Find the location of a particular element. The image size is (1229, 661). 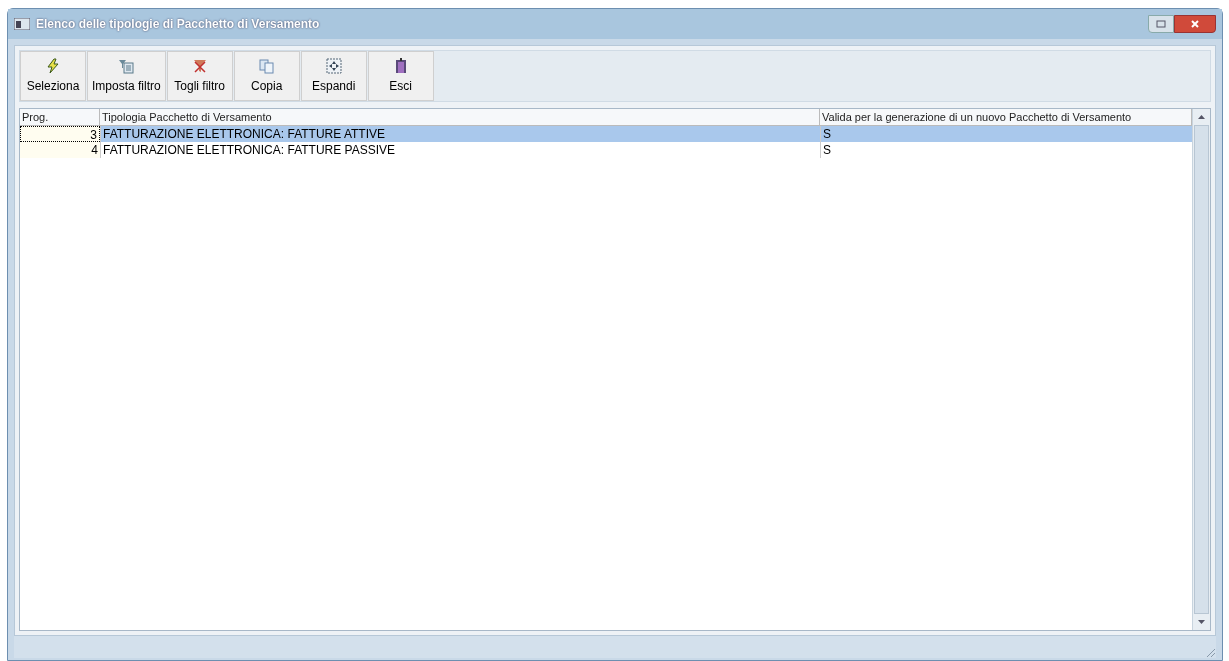

expand-icon is located at coordinates (333, 65).